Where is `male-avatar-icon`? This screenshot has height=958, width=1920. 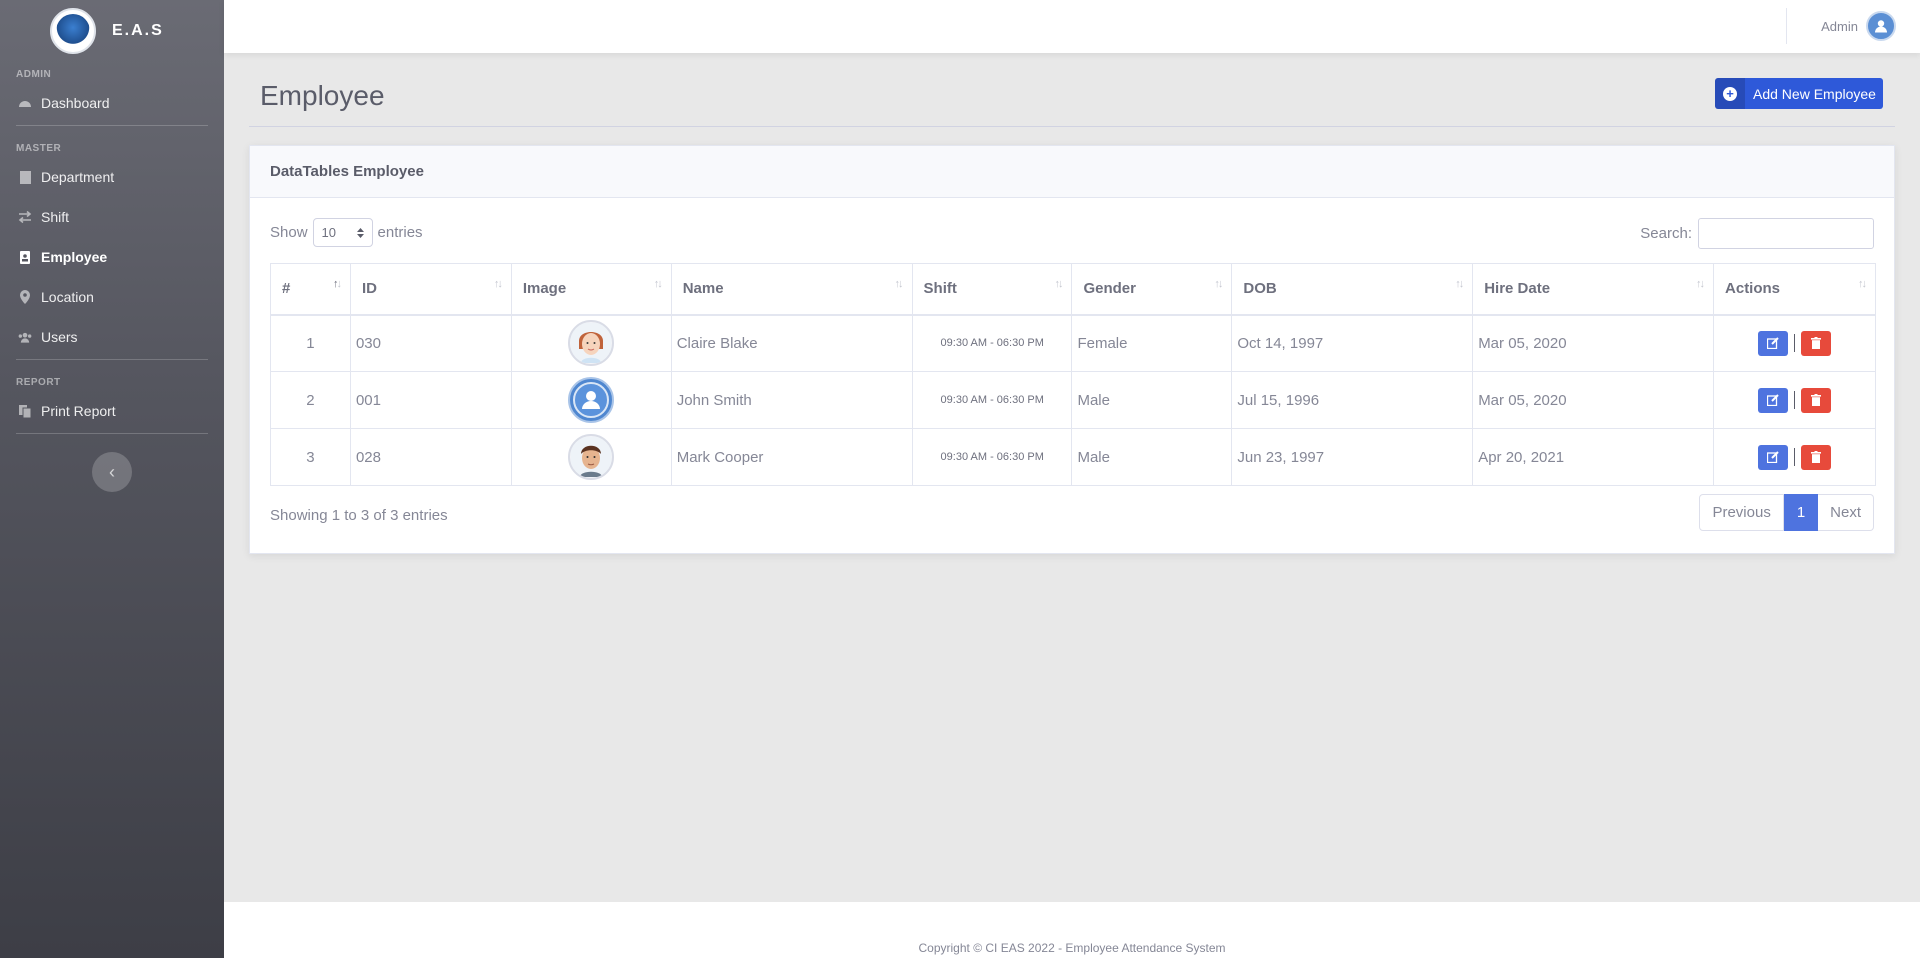 male-avatar-icon is located at coordinates (591, 457).